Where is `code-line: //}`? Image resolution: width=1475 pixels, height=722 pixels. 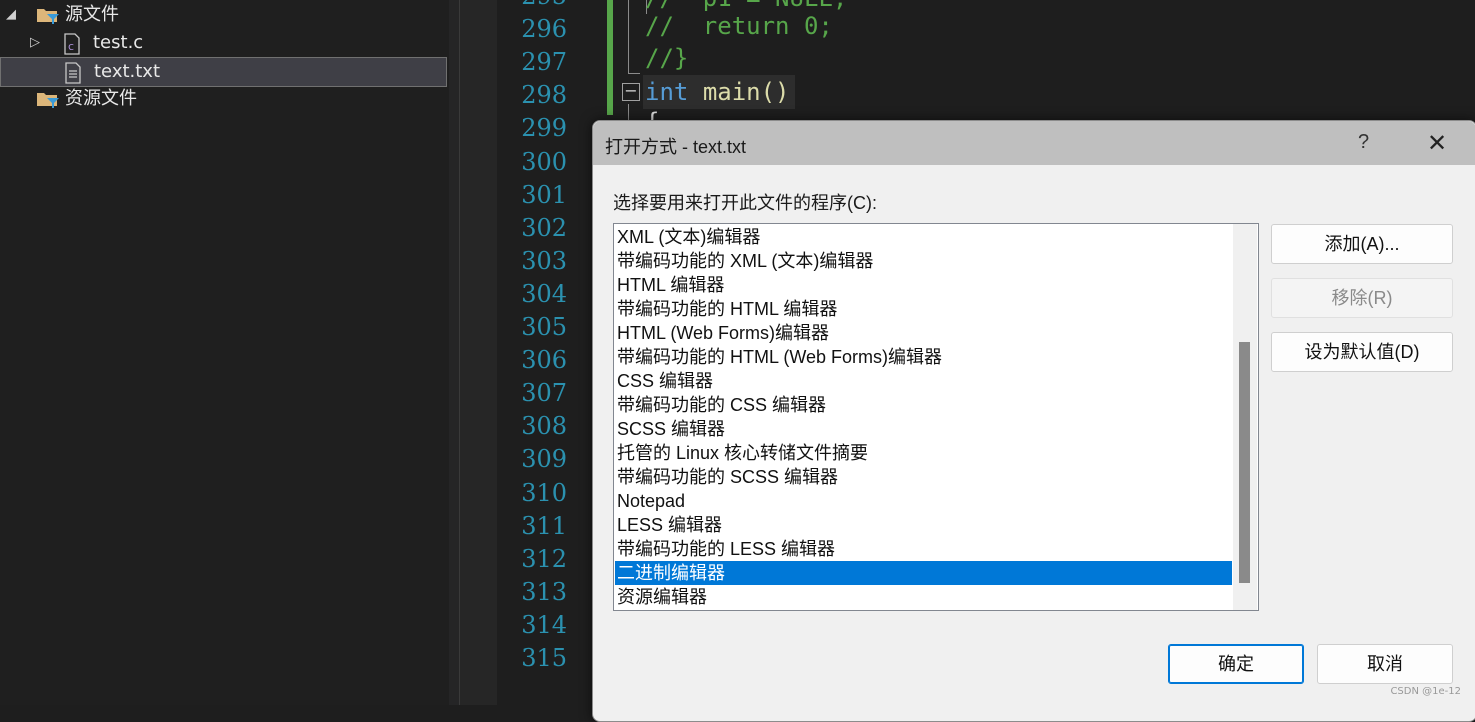 code-line: //} is located at coordinates (667, 58).